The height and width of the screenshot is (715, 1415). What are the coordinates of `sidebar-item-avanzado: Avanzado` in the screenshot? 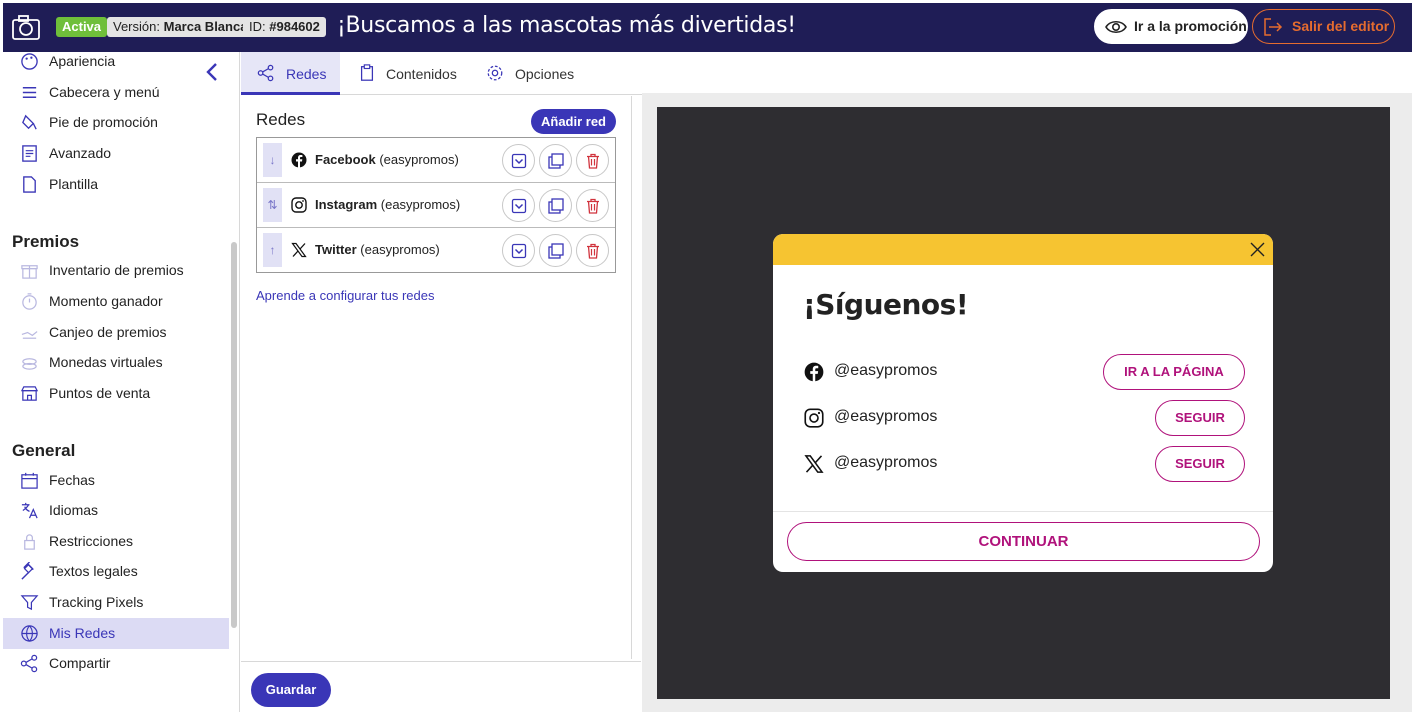 It's located at (116, 153).